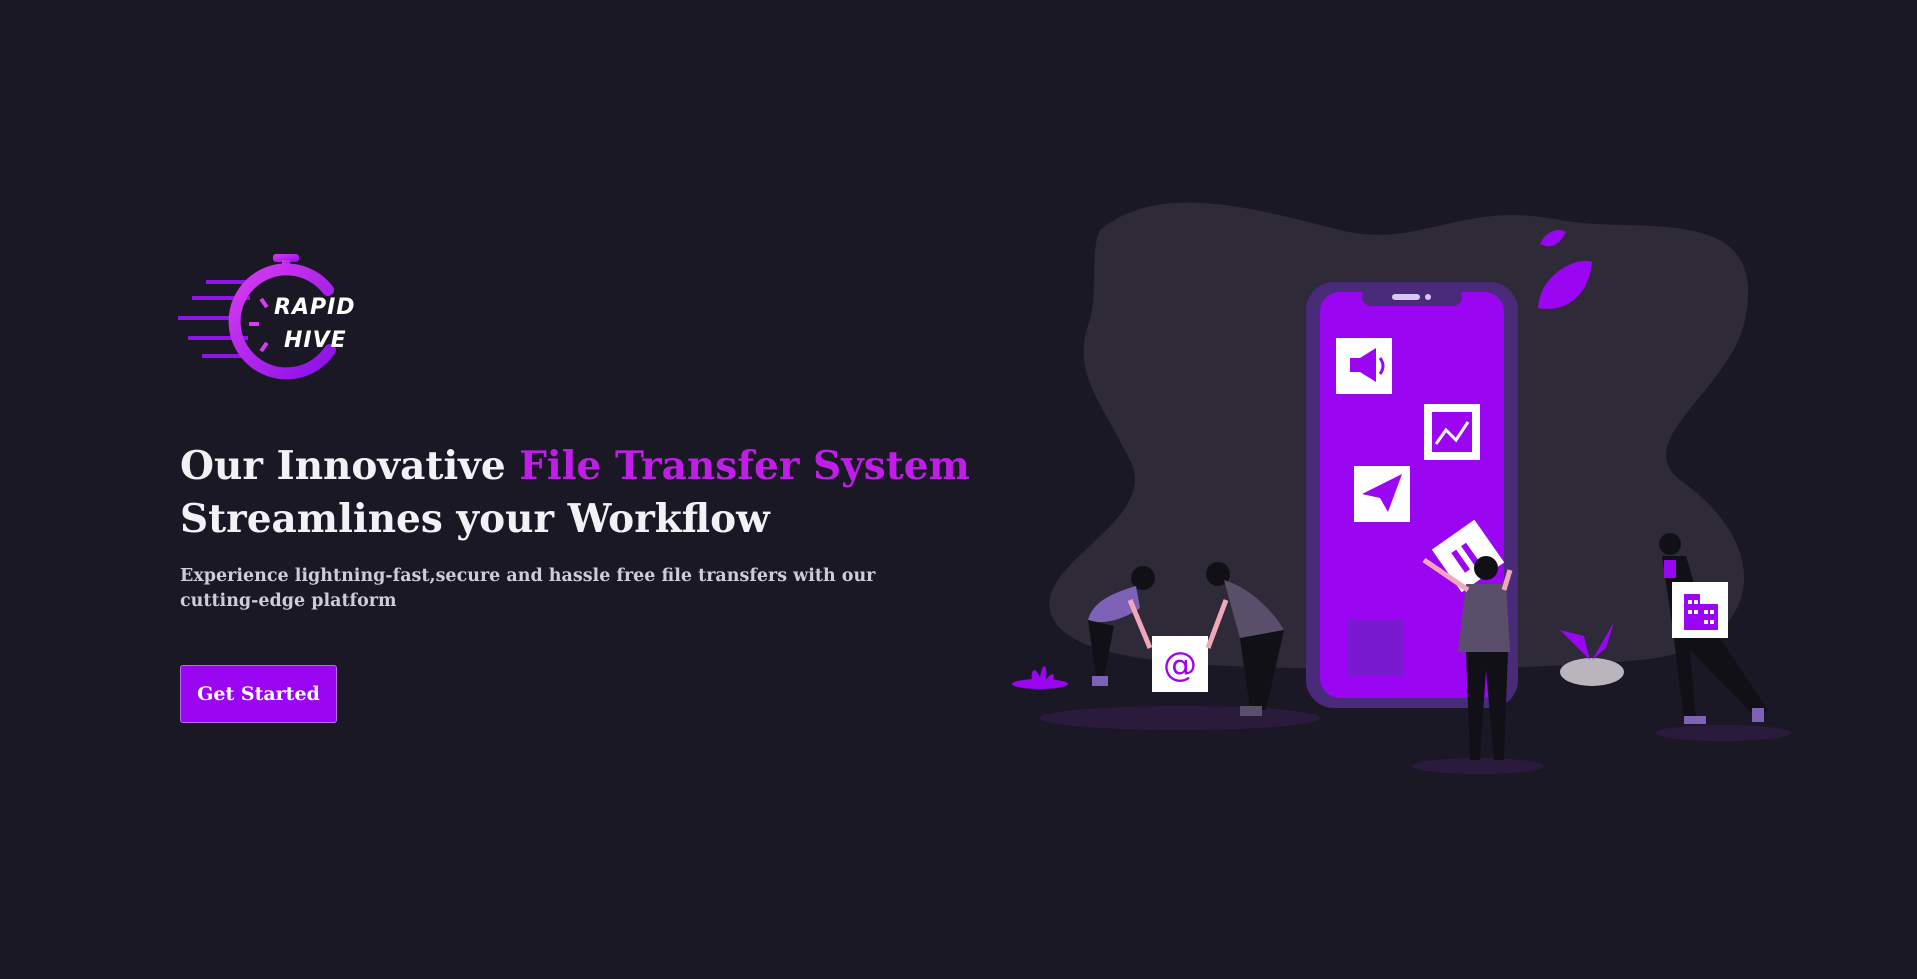 The image size is (1917, 979). What do you see at coordinates (350, 466) in the screenshot?
I see `hero-title-part1: Our Innovative` at bounding box center [350, 466].